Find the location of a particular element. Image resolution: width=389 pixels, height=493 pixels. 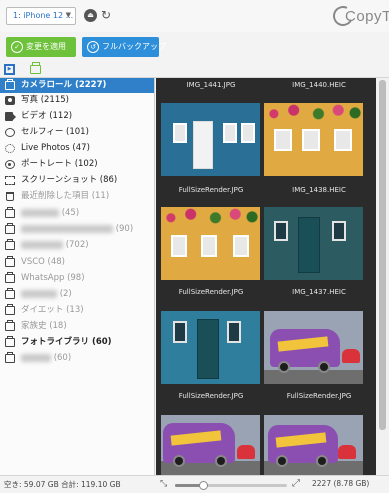

sidebar-item-label: ダイエット (13) is located at coordinates (52, 310).